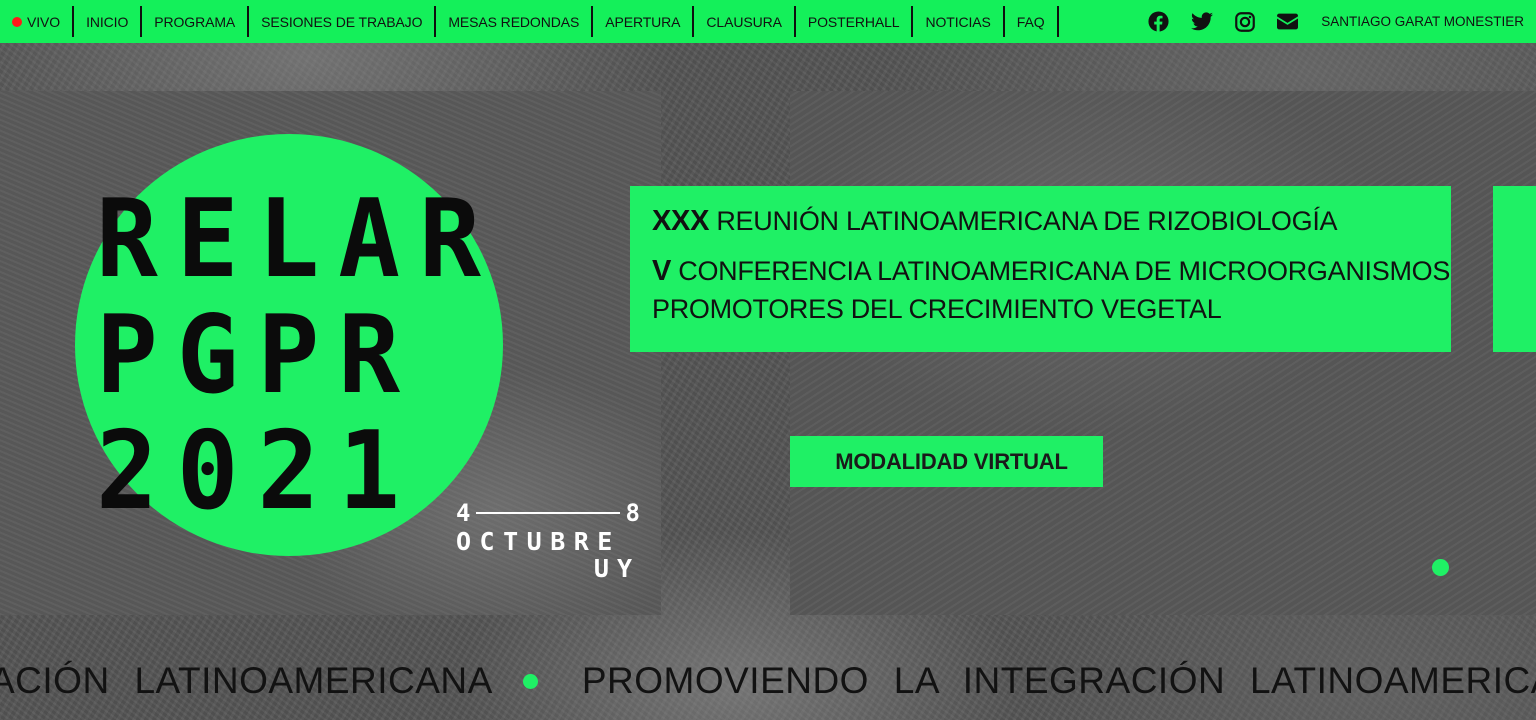  I want to click on nav-item-label: INICIO, so click(107, 21).